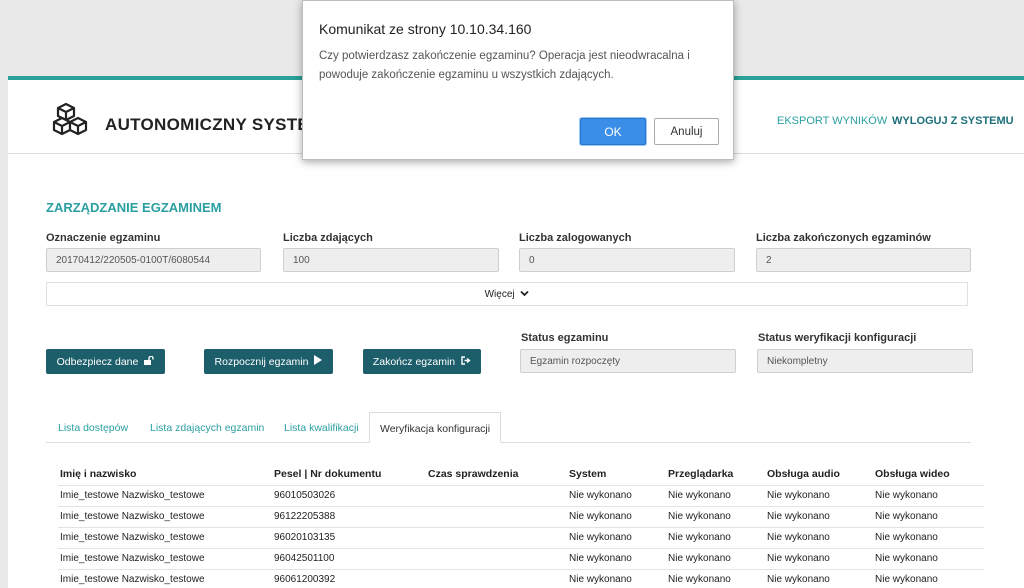 Image resolution: width=1024 pixels, height=588 pixels. What do you see at coordinates (627, 260) in the screenshot?
I see `logged-count-field: 0` at bounding box center [627, 260].